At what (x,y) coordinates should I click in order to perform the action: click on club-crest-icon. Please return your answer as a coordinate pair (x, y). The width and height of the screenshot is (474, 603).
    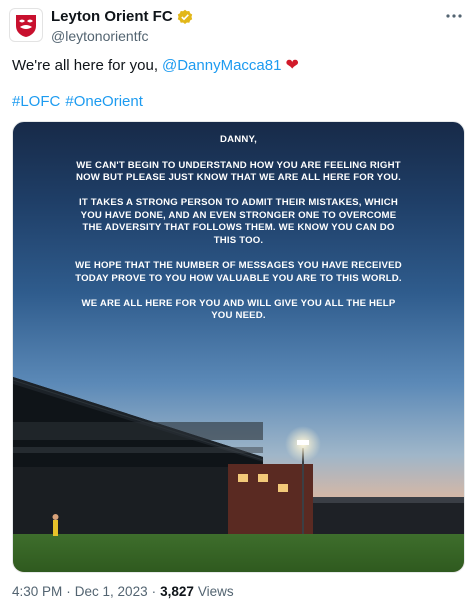
    Looking at the image, I should click on (26, 26).